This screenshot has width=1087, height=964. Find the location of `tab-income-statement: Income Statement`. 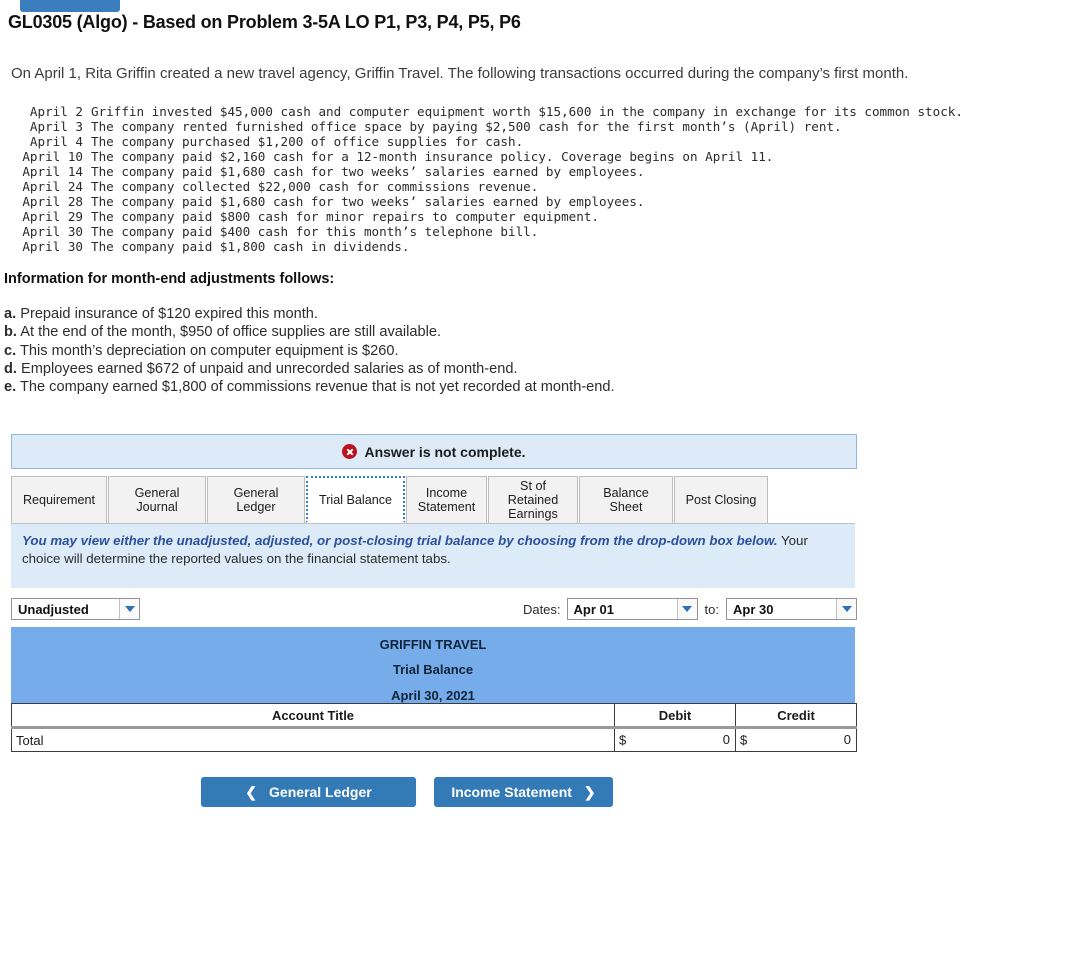

tab-income-statement: Income Statement is located at coordinates (446, 499).